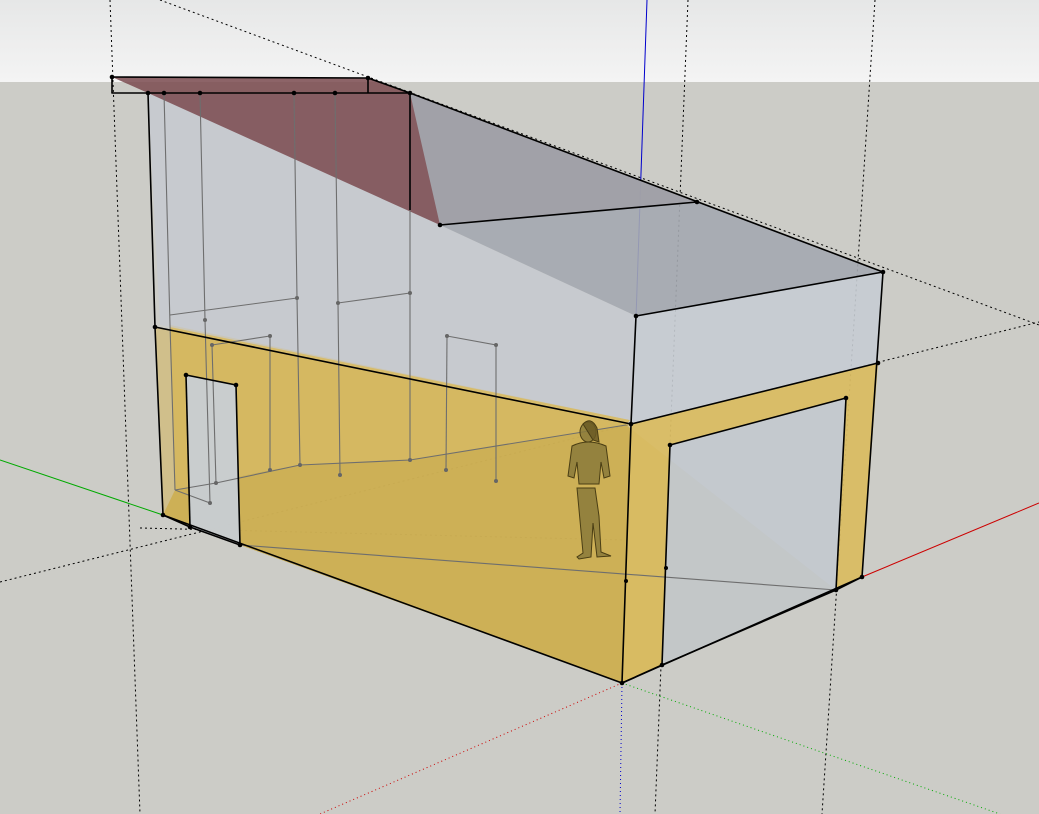 This screenshot has height=814, width=1039. Describe the element at coordinates (213, 460) in the screenshot. I see `door-opening` at that location.